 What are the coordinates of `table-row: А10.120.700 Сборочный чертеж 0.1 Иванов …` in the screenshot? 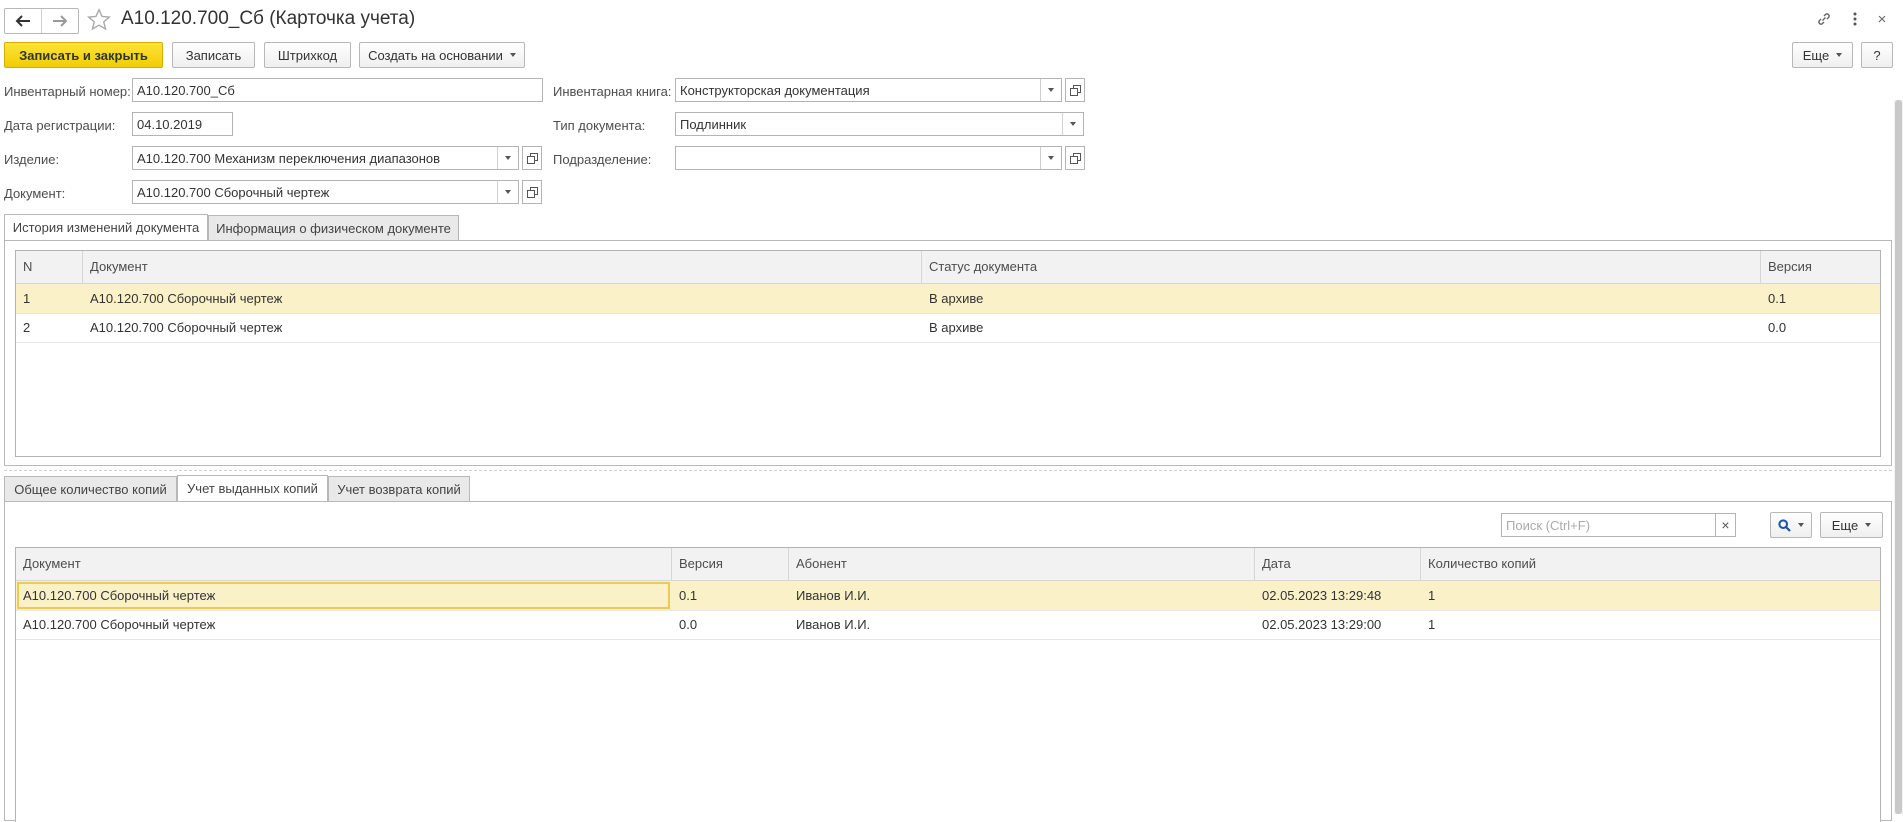 It's located at (948, 596).